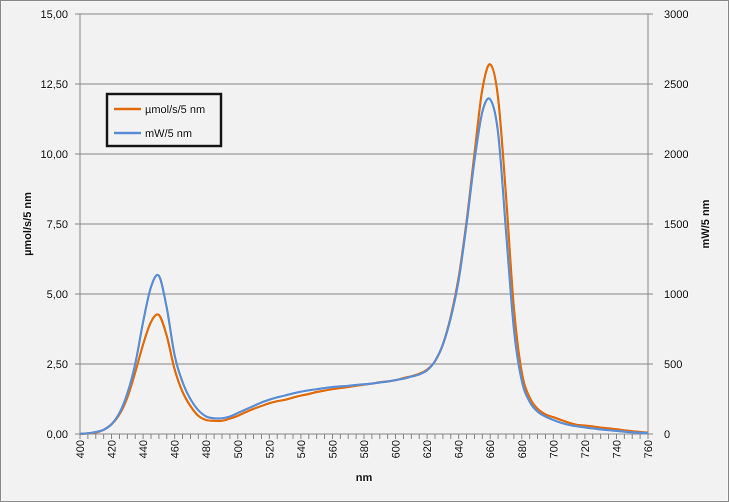 The image size is (729, 502). What do you see at coordinates (28, 224) in the screenshot?
I see `axis-title: µmol/s/5 nm` at bounding box center [28, 224].